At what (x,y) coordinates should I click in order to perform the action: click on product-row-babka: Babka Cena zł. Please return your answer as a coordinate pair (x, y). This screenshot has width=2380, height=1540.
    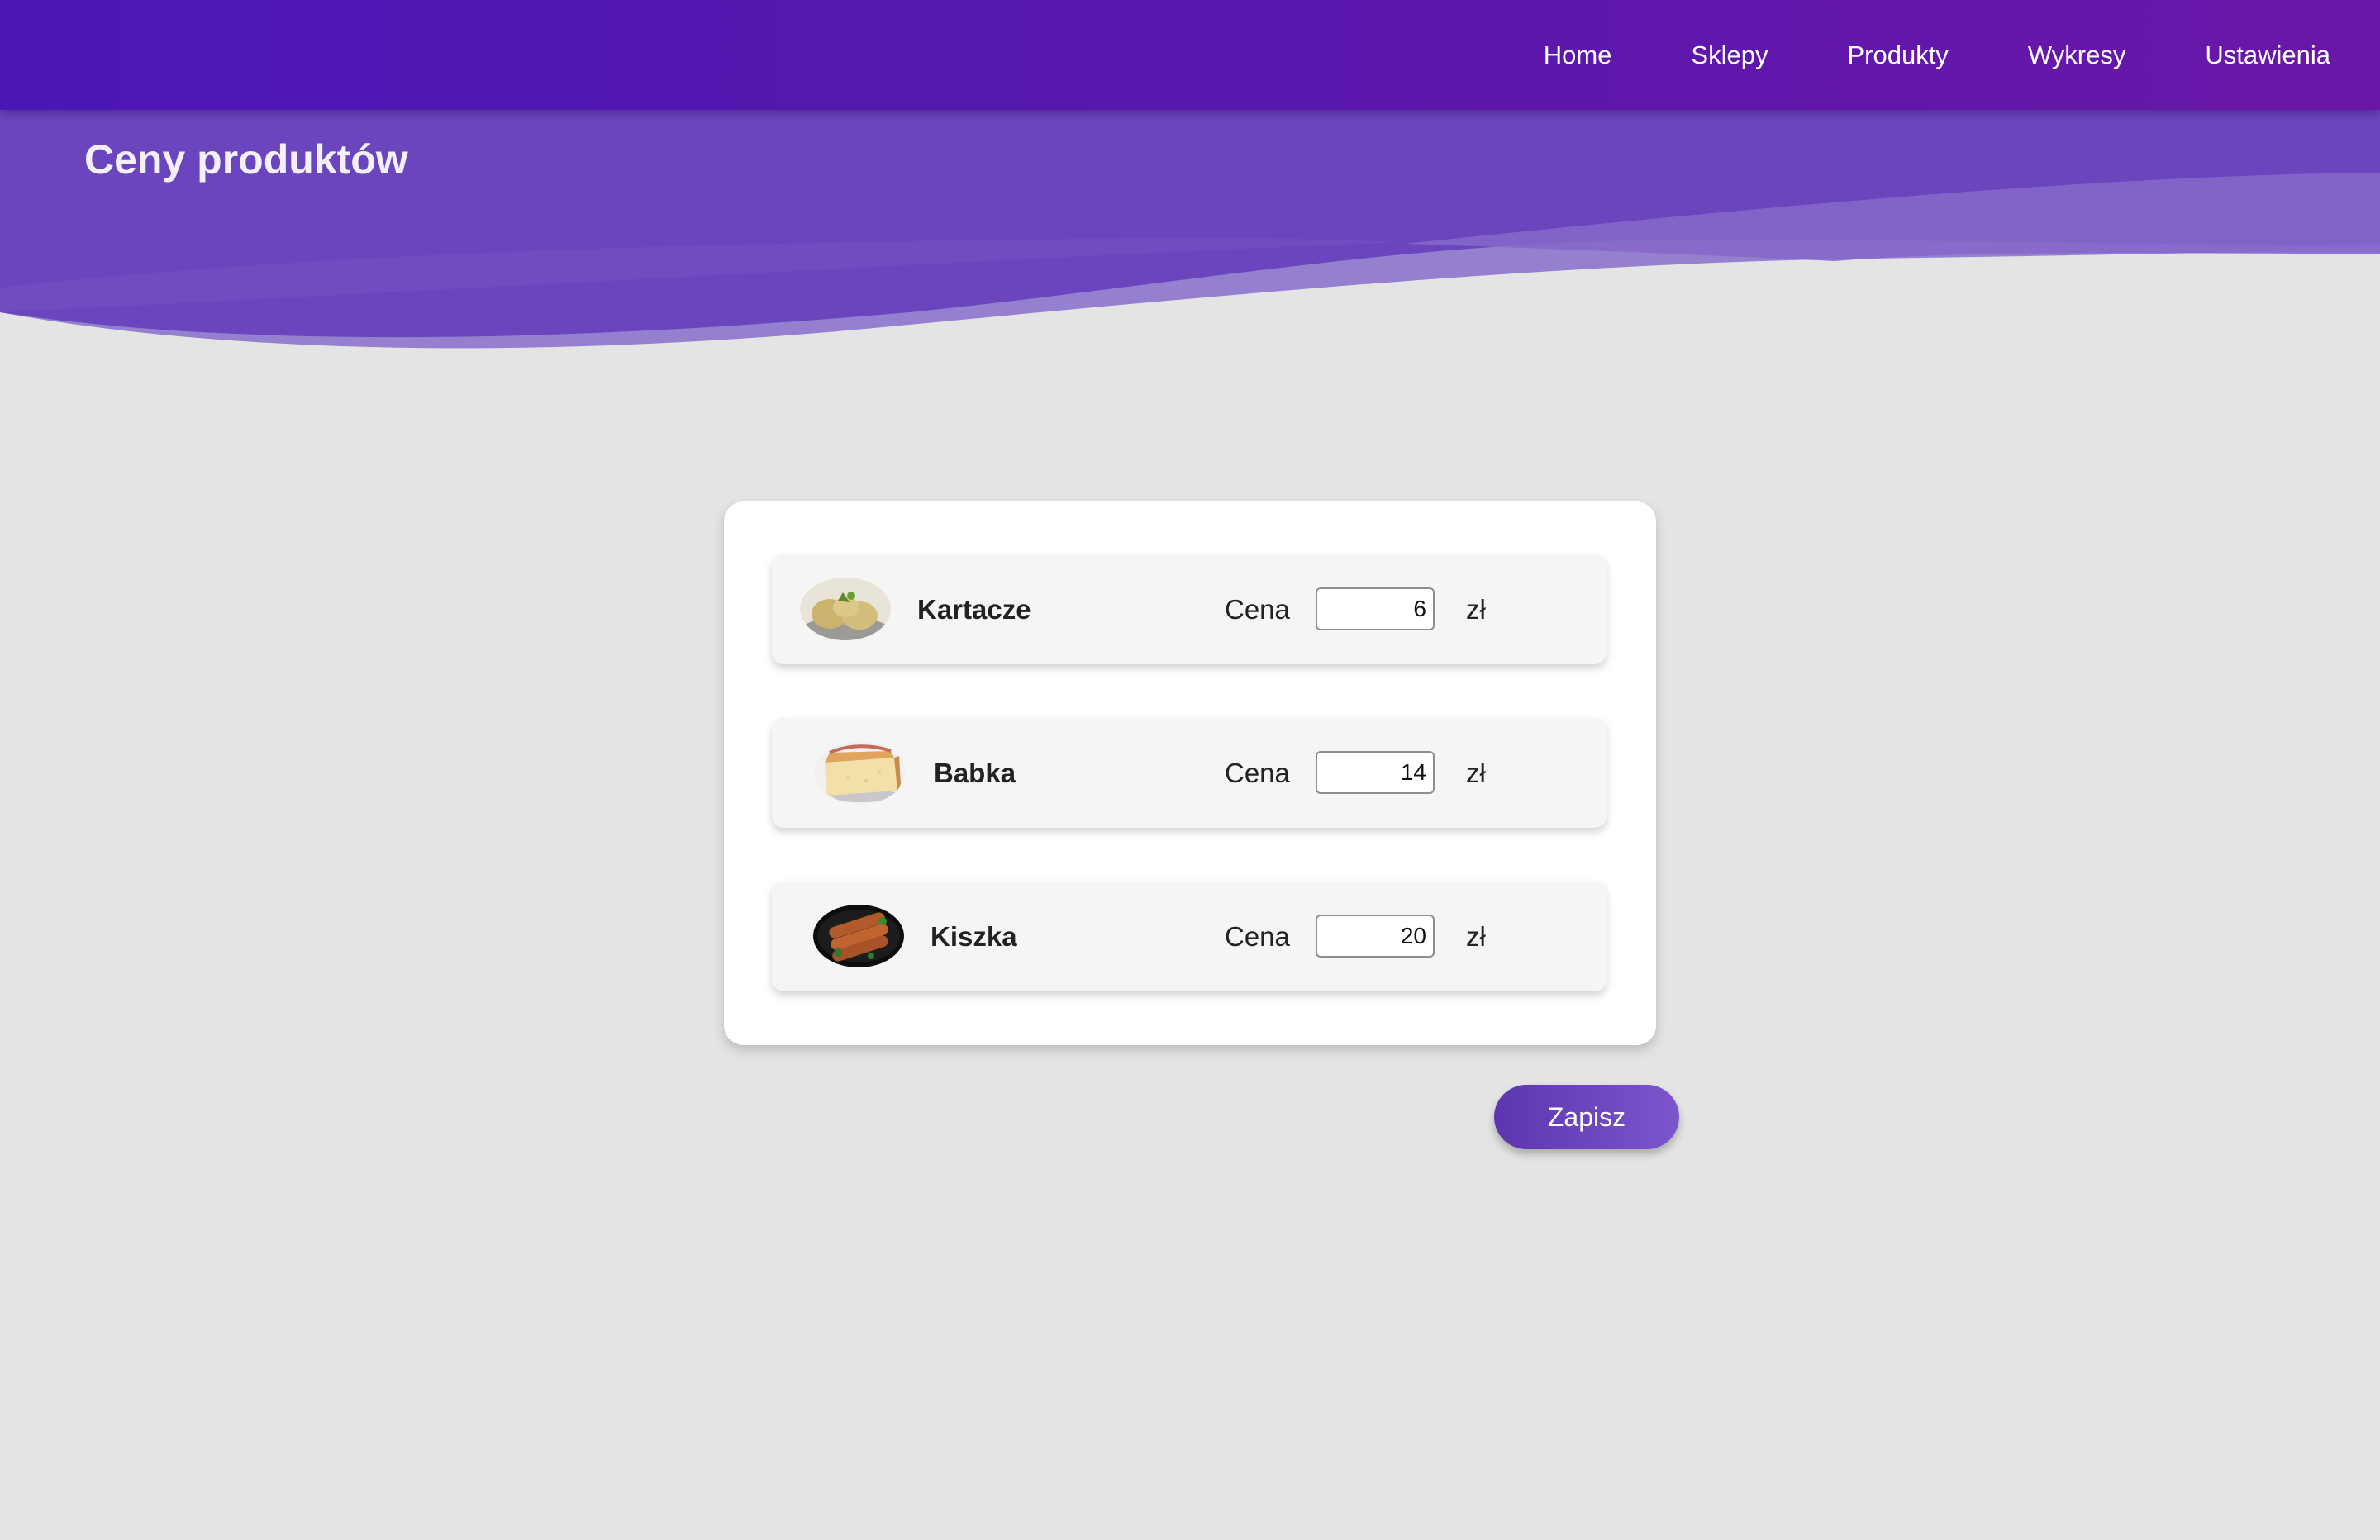
    Looking at the image, I should click on (1189, 773).